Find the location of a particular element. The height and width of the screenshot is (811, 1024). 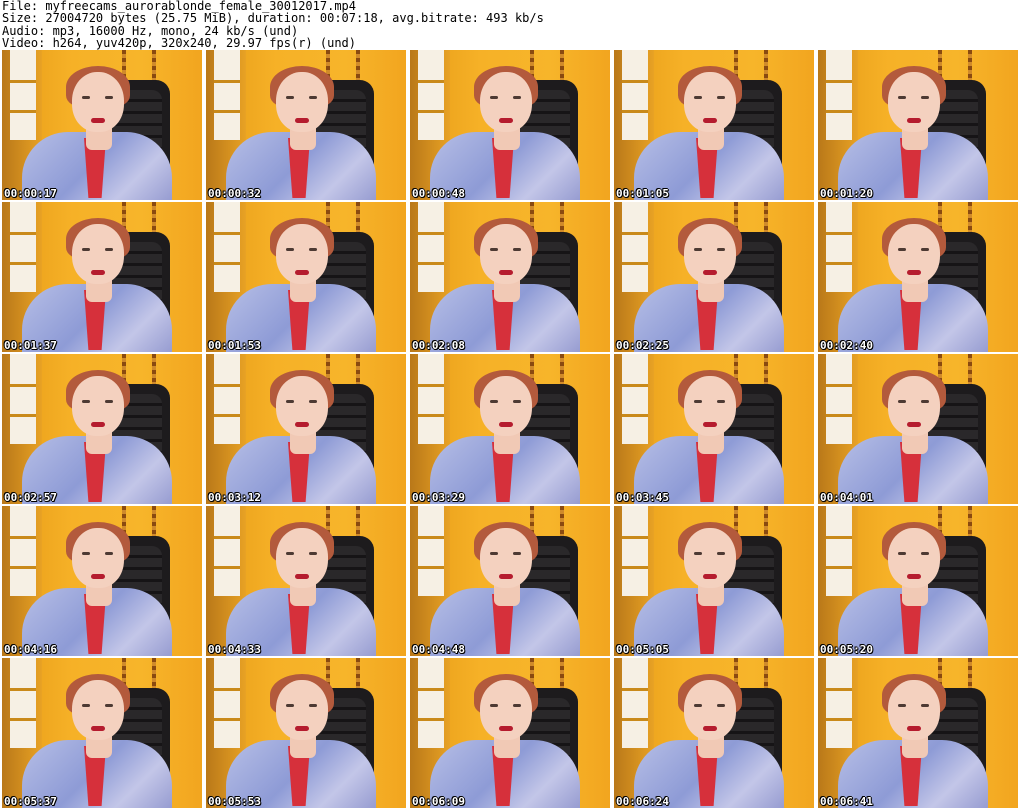

video-frame-thumbnail: 00:03:45 is located at coordinates (714, 429).